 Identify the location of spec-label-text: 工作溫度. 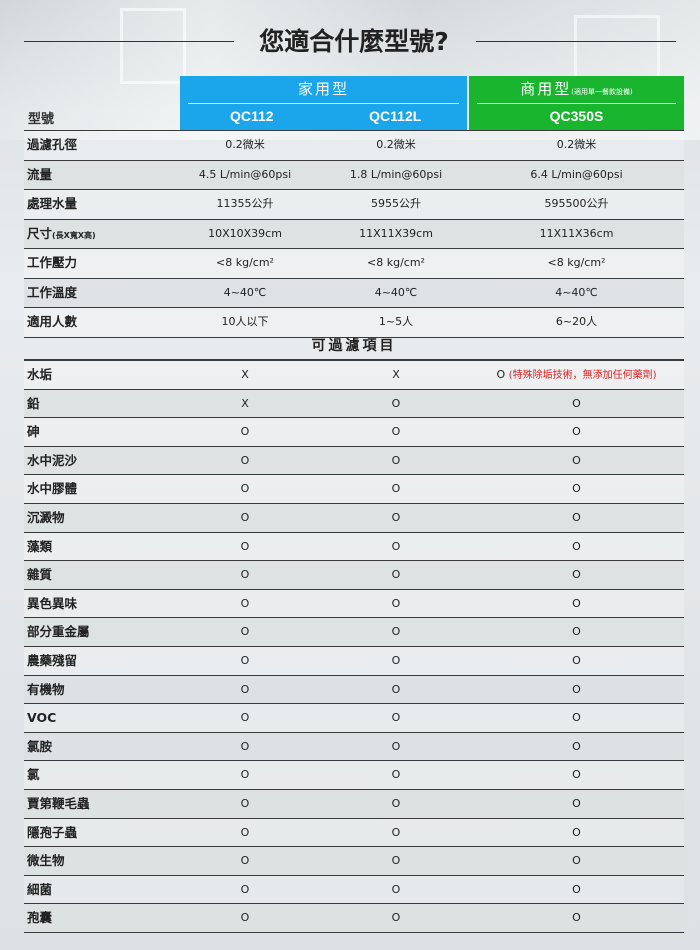
(52, 292).